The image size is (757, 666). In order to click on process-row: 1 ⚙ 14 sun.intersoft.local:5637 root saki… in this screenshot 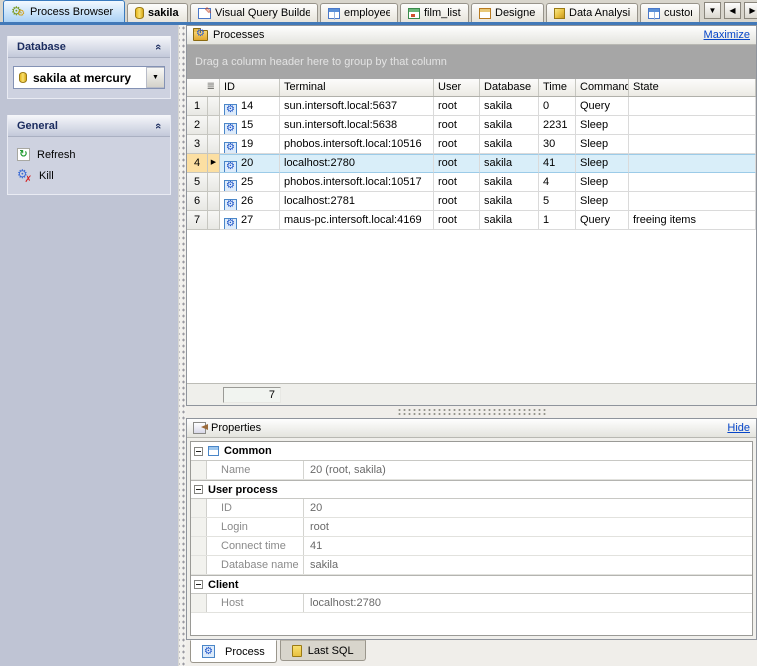, I will do `click(471, 106)`.